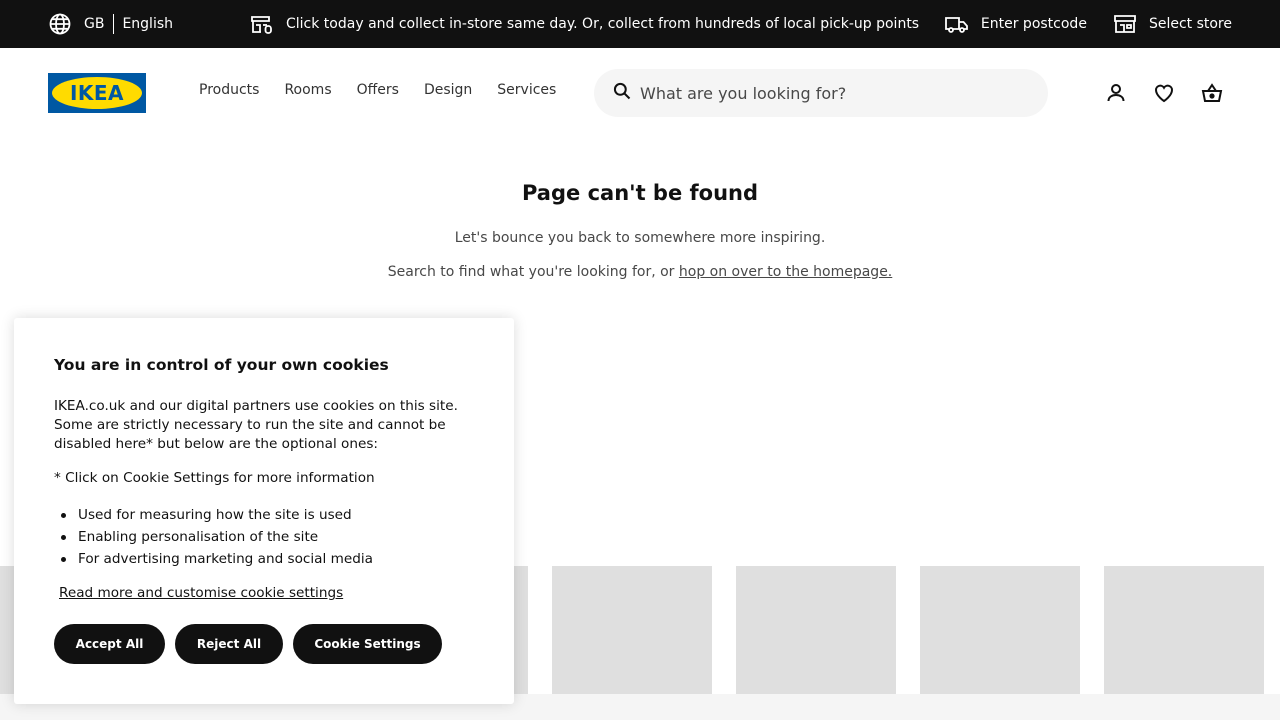  I want to click on locale-divider, so click(114, 24).